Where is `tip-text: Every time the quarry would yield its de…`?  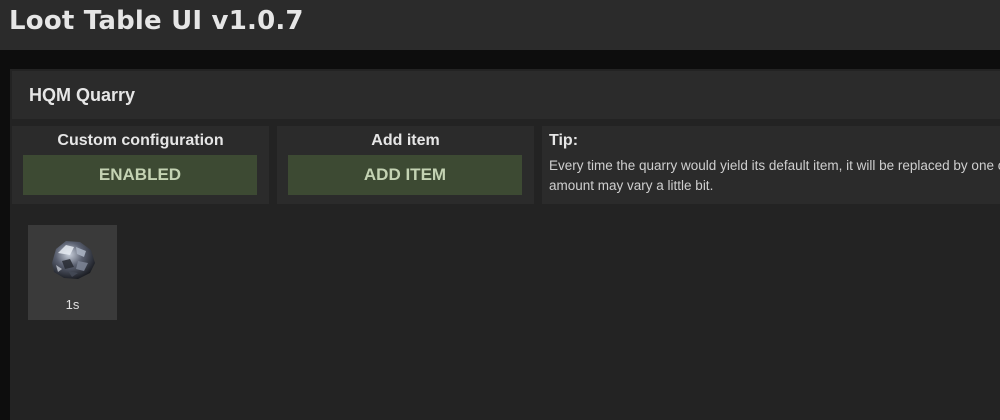
tip-text: Every time the quarry would yield its de… is located at coordinates (774, 175).